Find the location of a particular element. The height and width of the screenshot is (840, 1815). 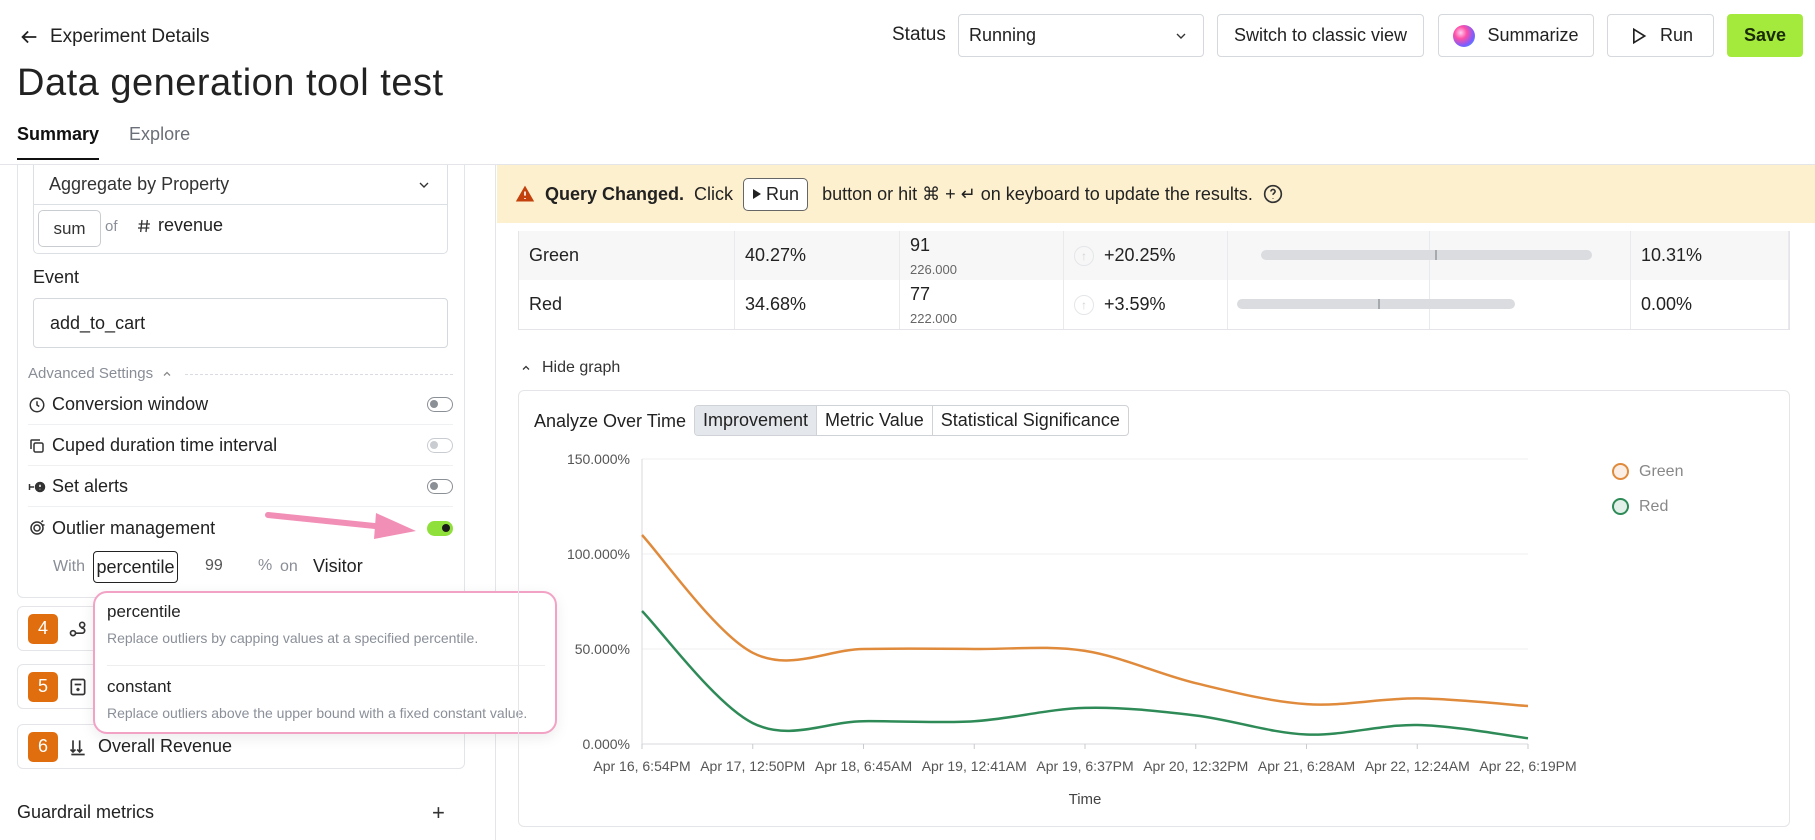

tab-explore: Explore is located at coordinates (159, 142).